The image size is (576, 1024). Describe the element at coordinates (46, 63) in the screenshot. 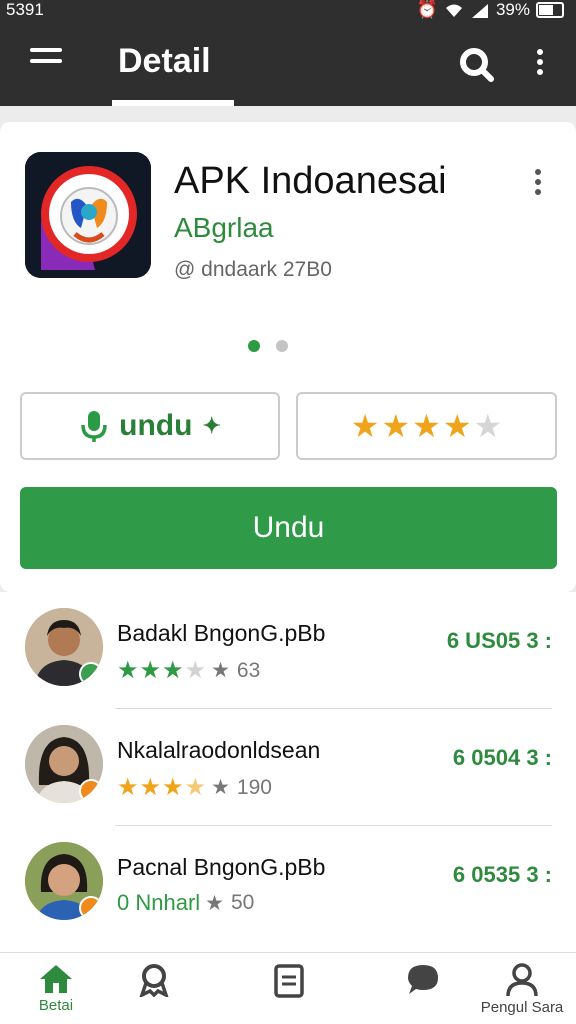

I see `menu-icon` at that location.